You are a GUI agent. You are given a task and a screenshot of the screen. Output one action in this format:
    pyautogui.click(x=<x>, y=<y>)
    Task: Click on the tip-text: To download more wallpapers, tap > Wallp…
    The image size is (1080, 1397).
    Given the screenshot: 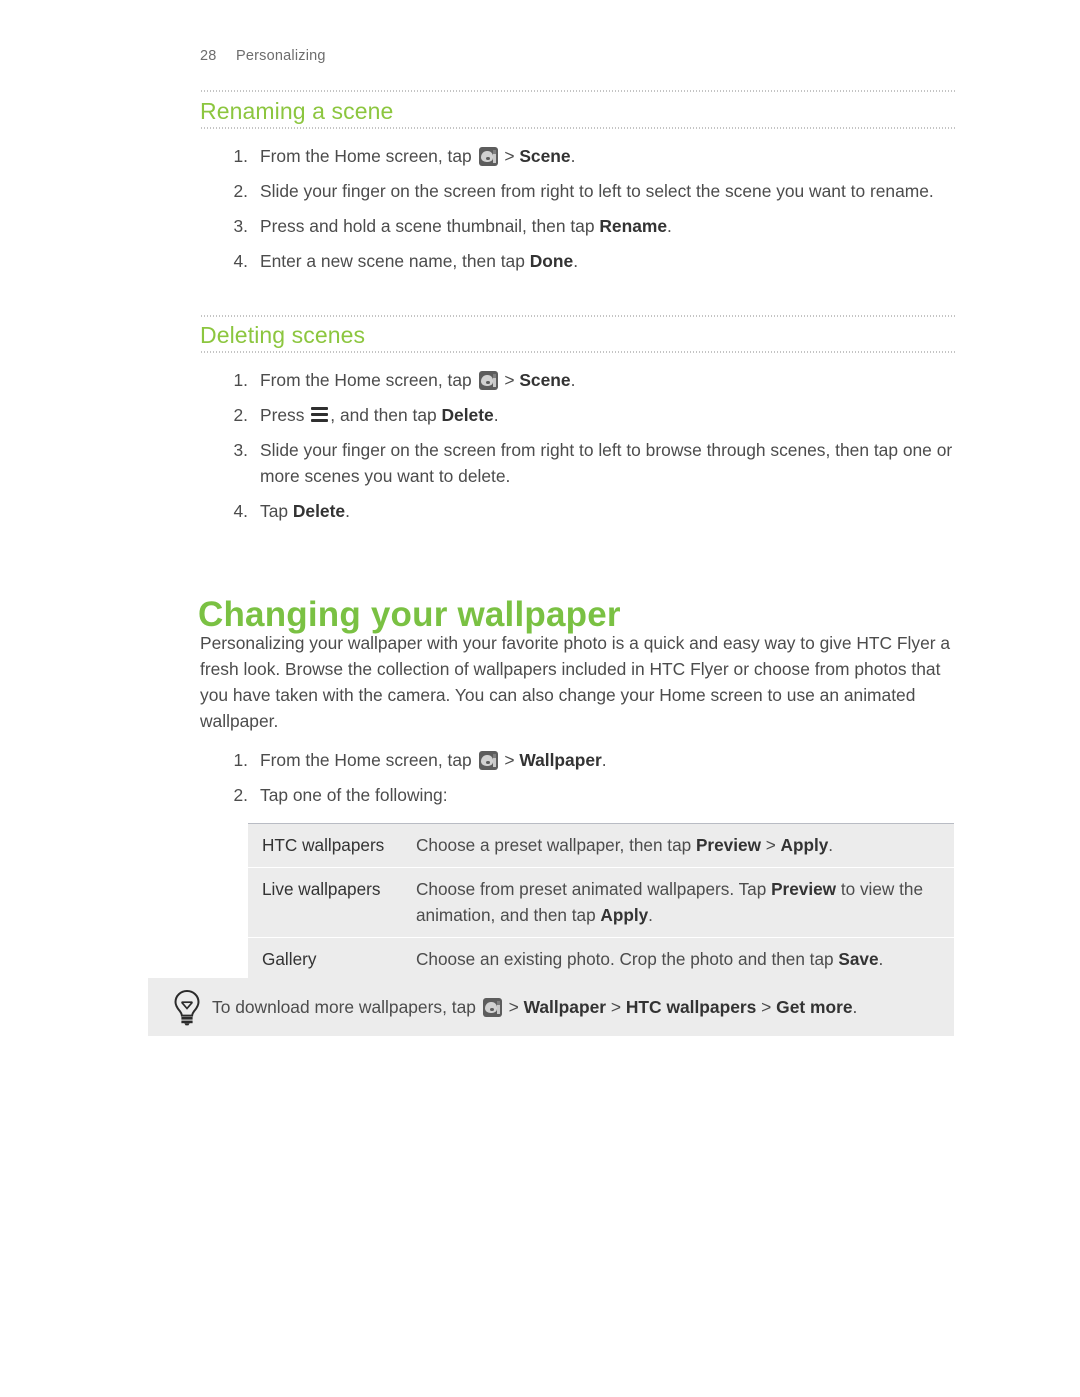 What is the action you would take?
    pyautogui.click(x=535, y=1007)
    